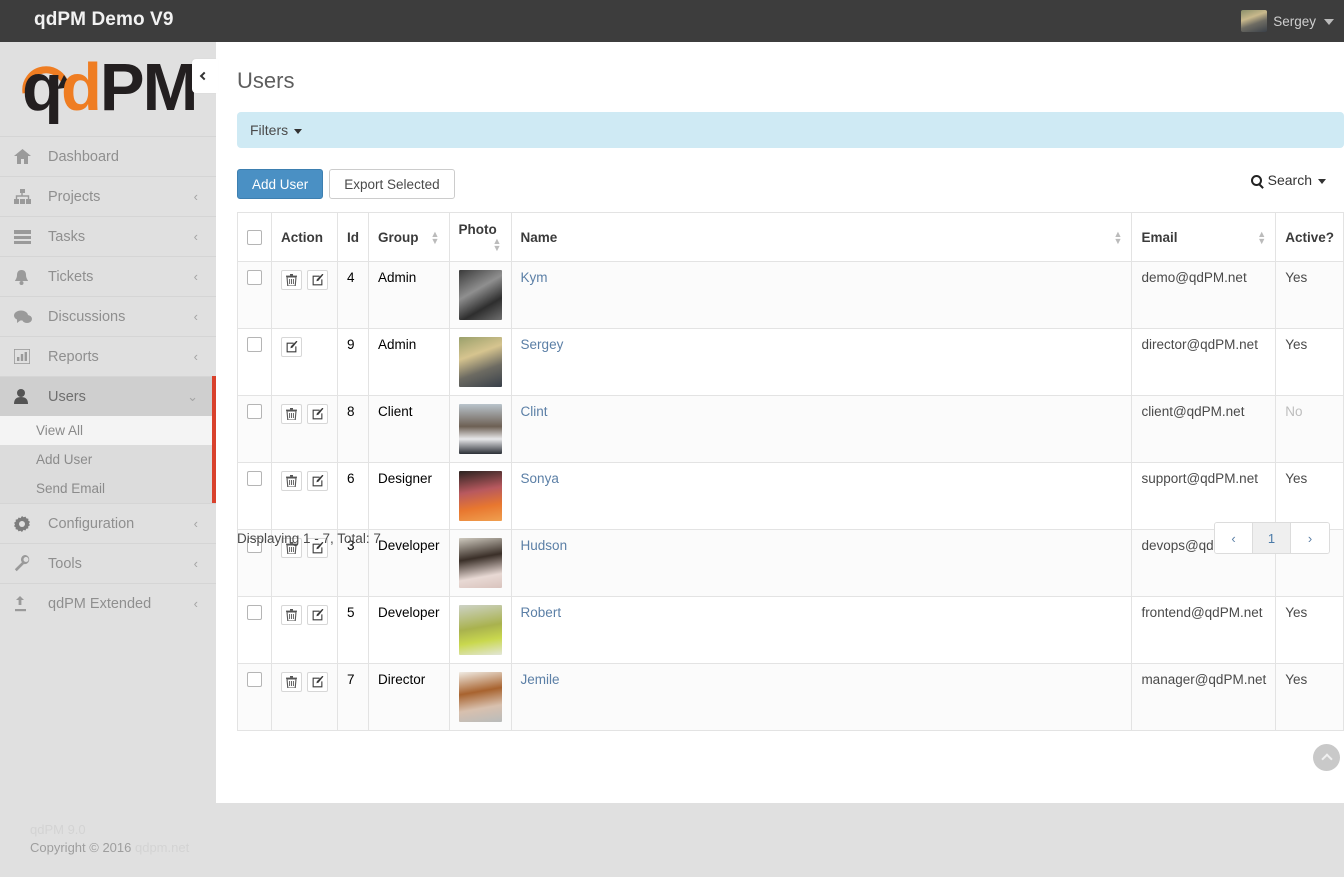 This screenshot has width=1344, height=877. I want to click on table-row: 5 Developer Robert frontend@qdPM.net Yes, so click(790, 630).